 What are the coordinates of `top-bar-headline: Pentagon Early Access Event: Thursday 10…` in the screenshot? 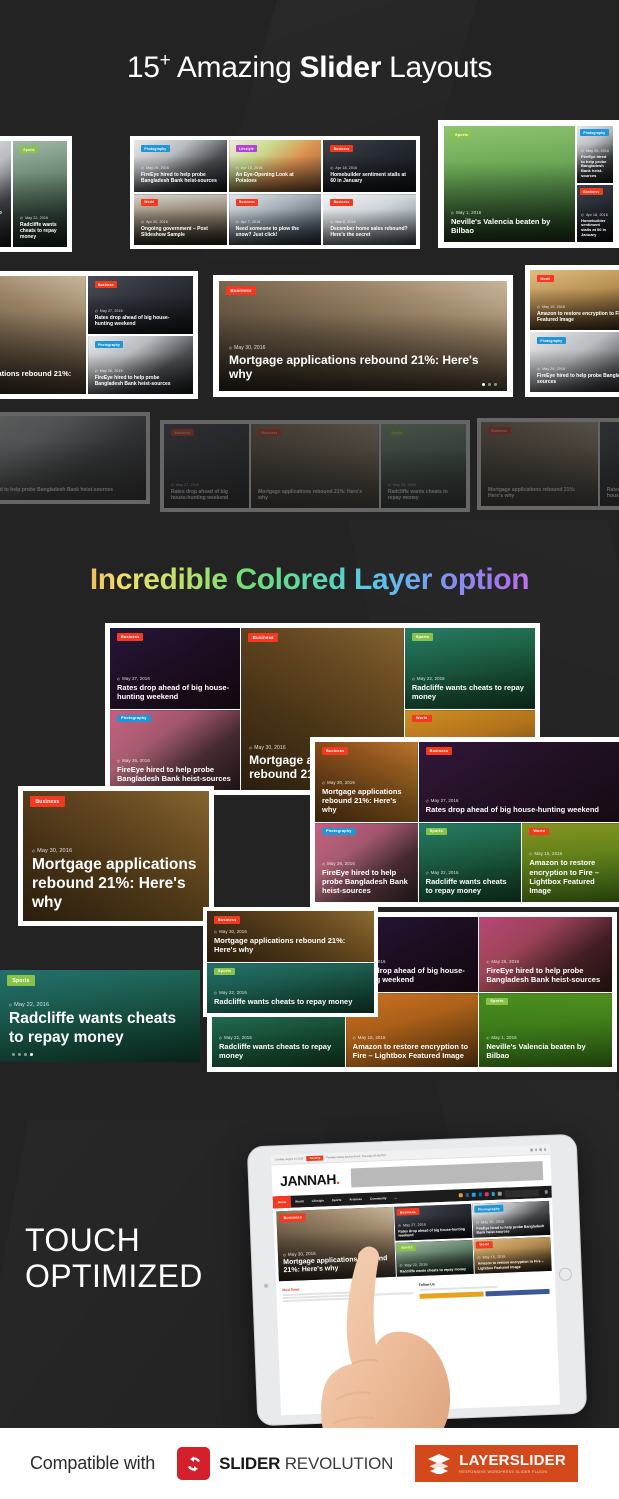 It's located at (356, 1156).